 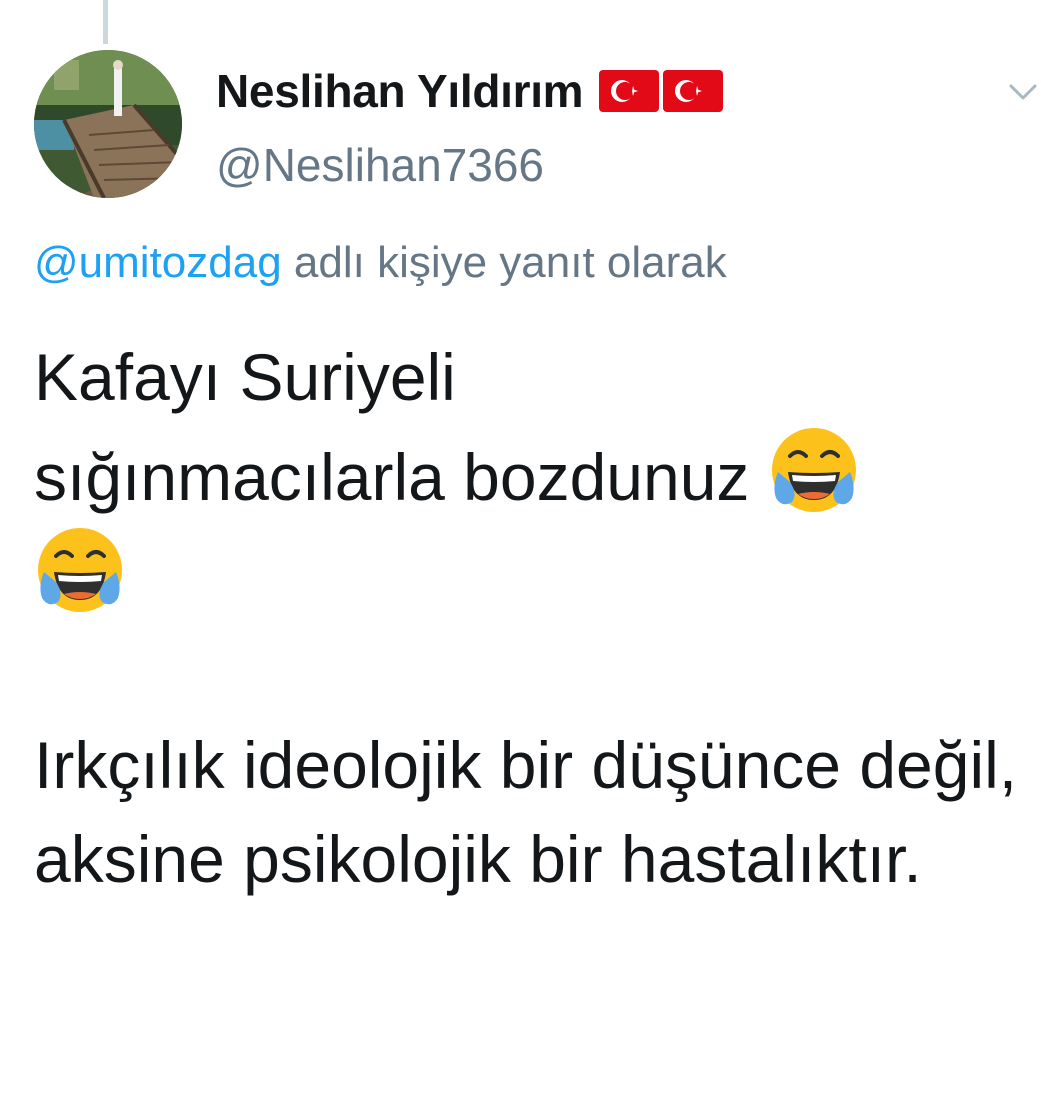 What do you see at coordinates (401, 477) in the screenshot?
I see `tweet-text-fragment: sığınmacılarla bozdunuz` at bounding box center [401, 477].